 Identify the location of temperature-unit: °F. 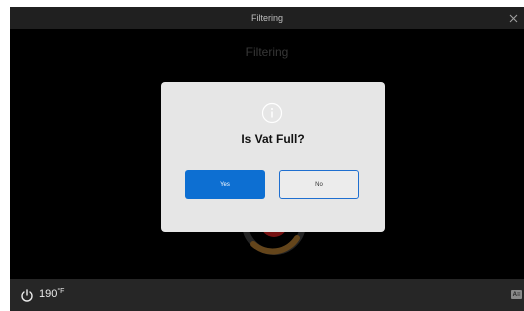
(61, 291).